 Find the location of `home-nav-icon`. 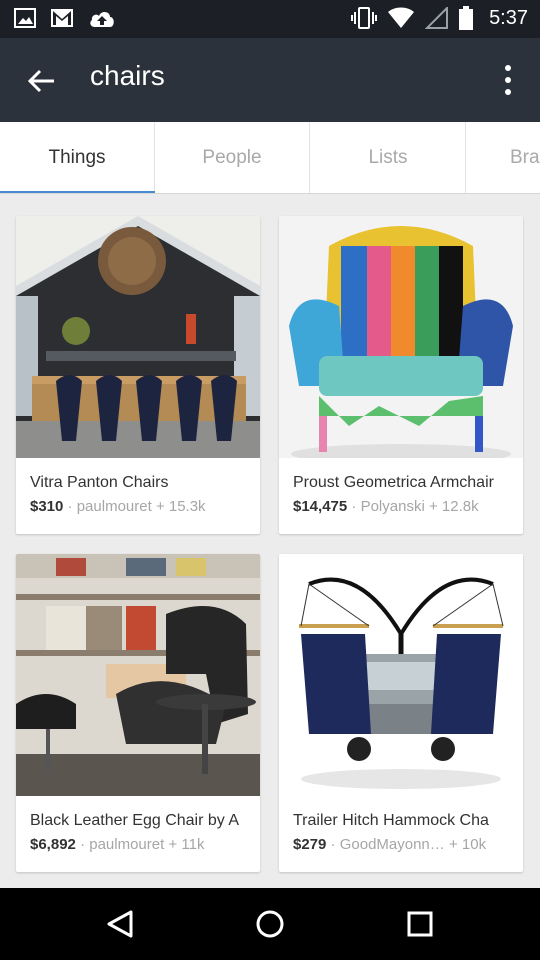

home-nav-icon is located at coordinates (270, 924).